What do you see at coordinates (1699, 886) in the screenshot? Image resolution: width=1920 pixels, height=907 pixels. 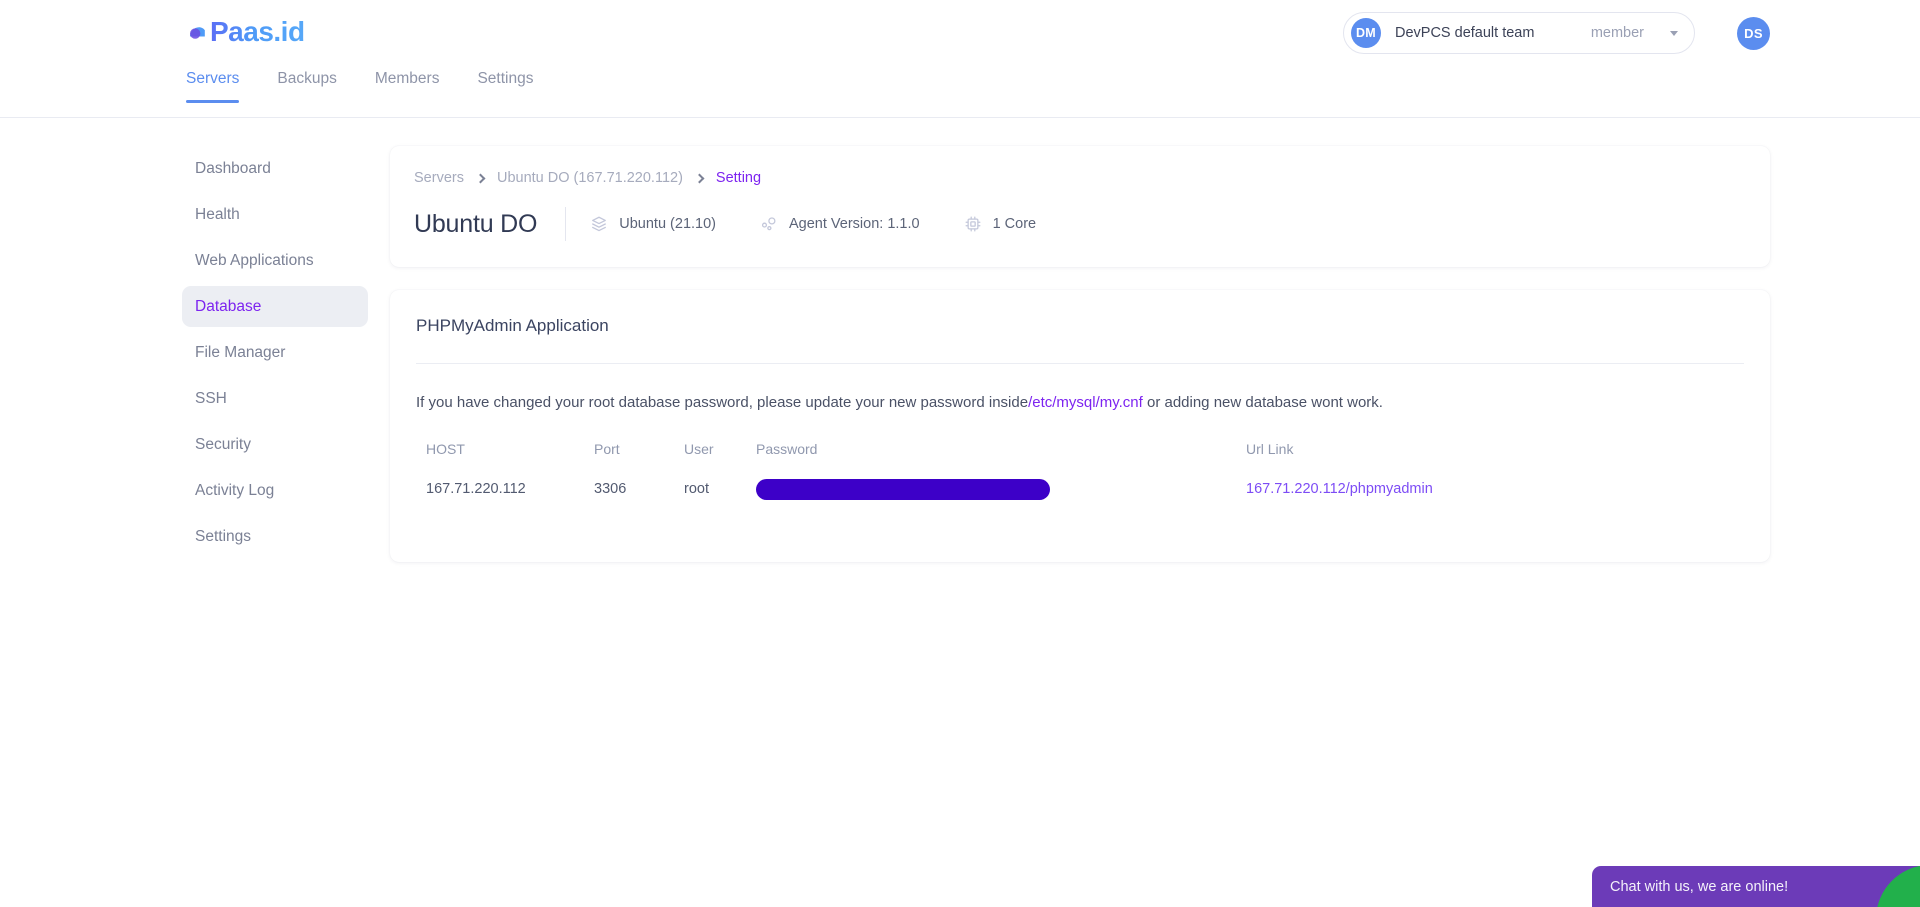 I see `chat-widget-label: Chat with us, we are online!` at bounding box center [1699, 886].